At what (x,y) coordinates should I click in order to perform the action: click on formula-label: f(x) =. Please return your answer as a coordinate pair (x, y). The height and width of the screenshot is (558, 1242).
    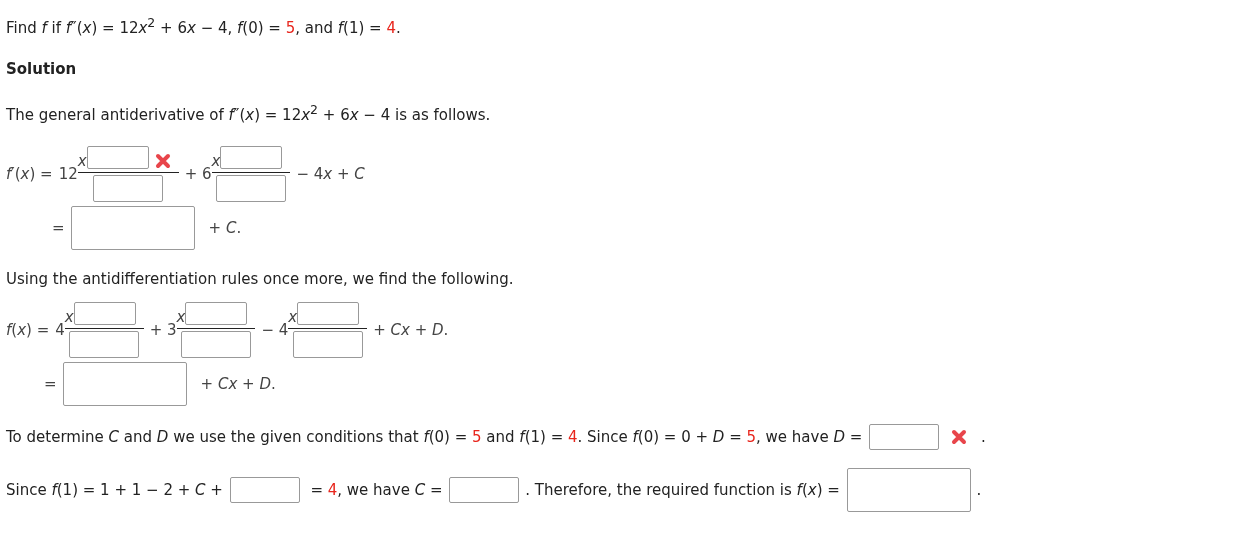
    Looking at the image, I should click on (28, 330).